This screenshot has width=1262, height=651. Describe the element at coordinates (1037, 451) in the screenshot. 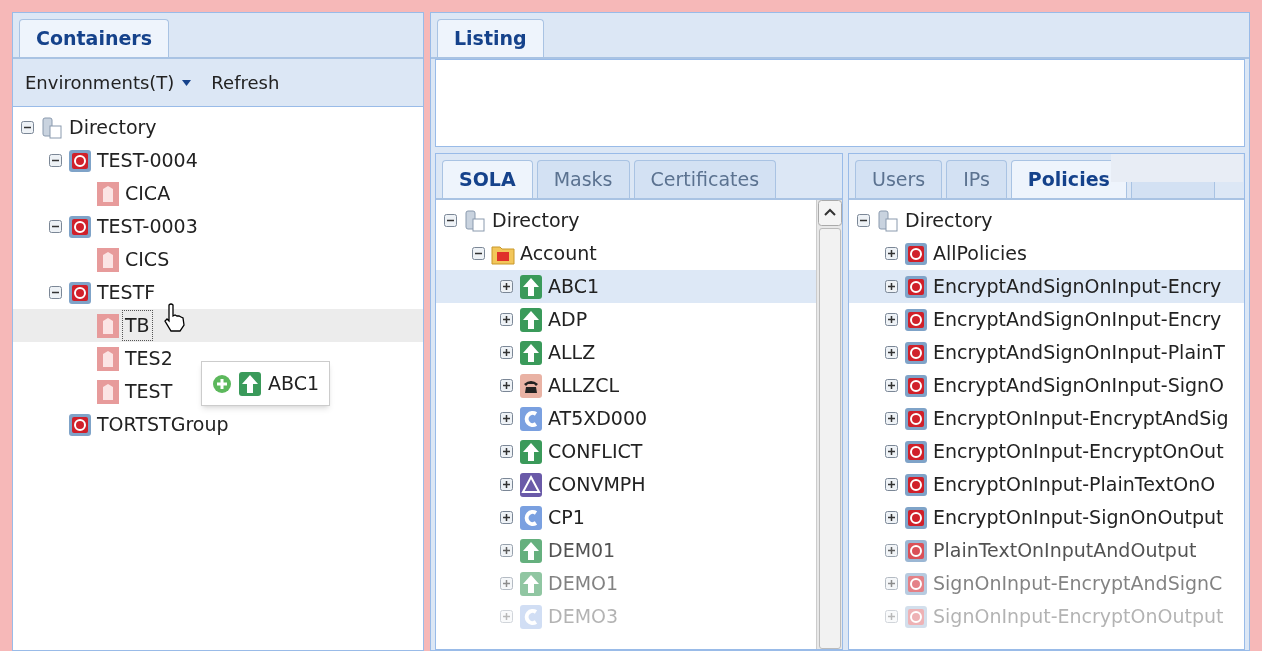

I see `tree-row: EncryptOnInput-EncryptOnOut` at that location.